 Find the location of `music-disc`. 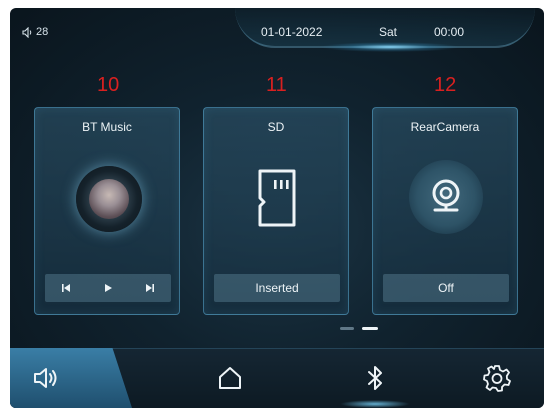

music-disc is located at coordinates (109, 199).